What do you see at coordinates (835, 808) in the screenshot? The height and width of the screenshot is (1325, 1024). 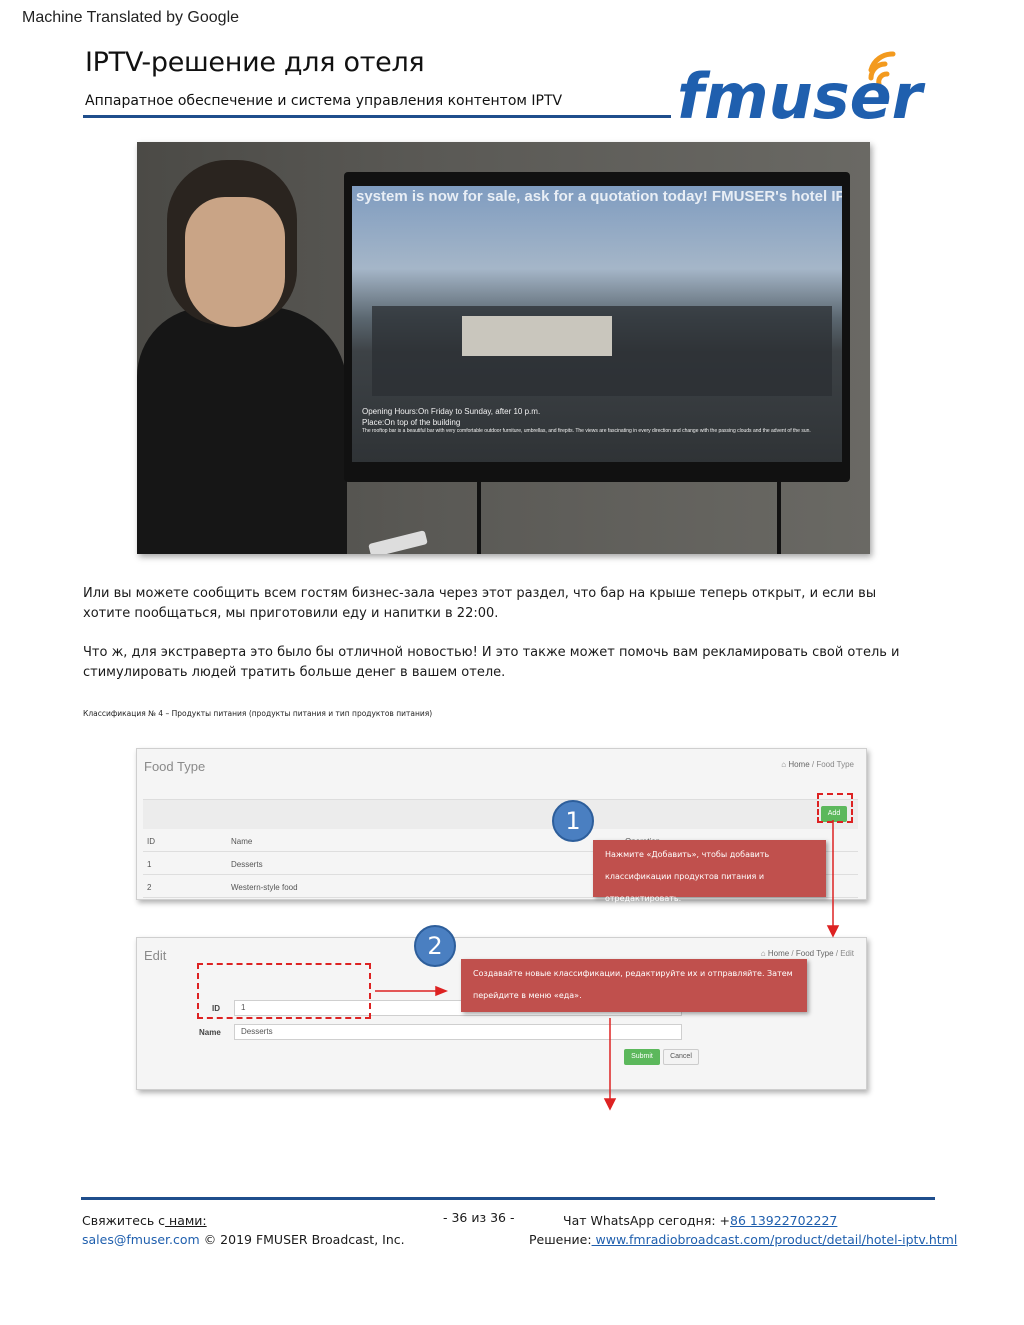 I see `add-highlight-box` at bounding box center [835, 808].